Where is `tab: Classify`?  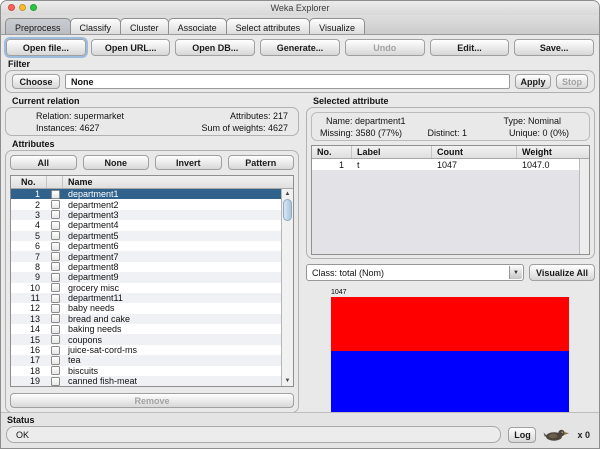 tab: Classify is located at coordinates (95, 26).